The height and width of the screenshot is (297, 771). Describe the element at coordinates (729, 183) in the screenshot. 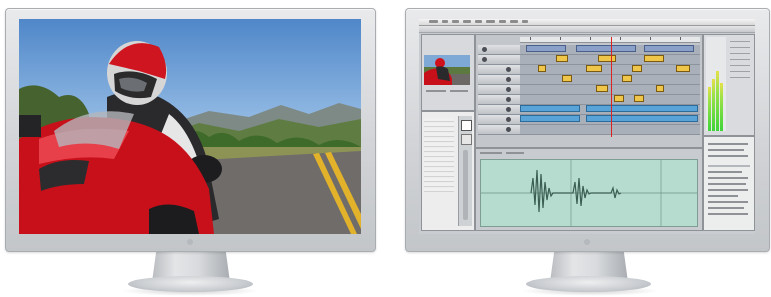

I see `inspector-panel` at that location.